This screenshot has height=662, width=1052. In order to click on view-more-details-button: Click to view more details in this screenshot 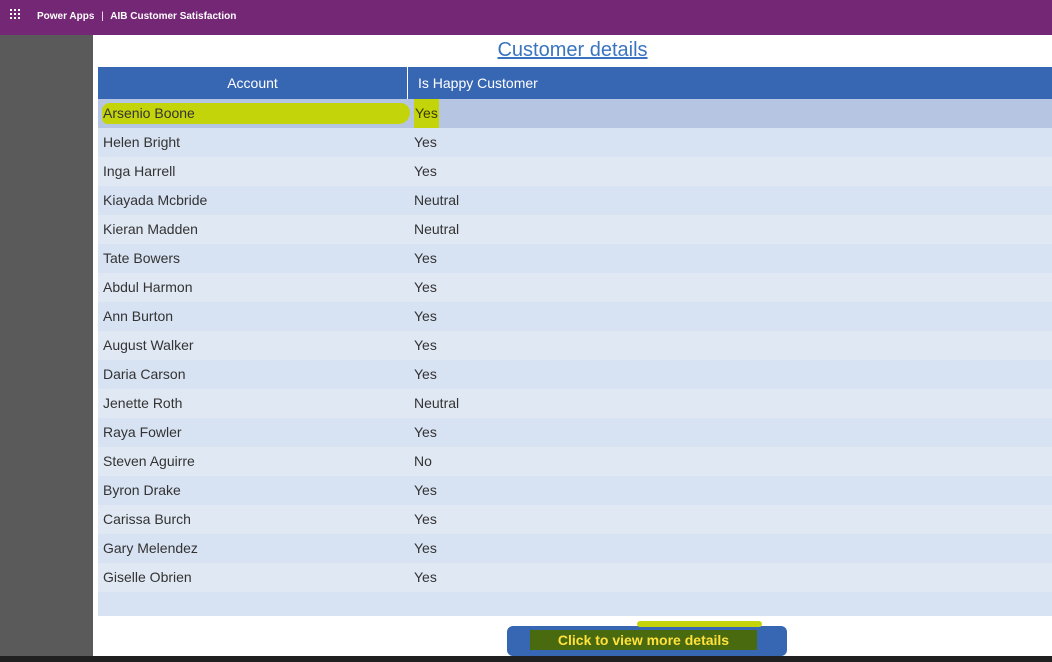, I will do `click(647, 638)`.